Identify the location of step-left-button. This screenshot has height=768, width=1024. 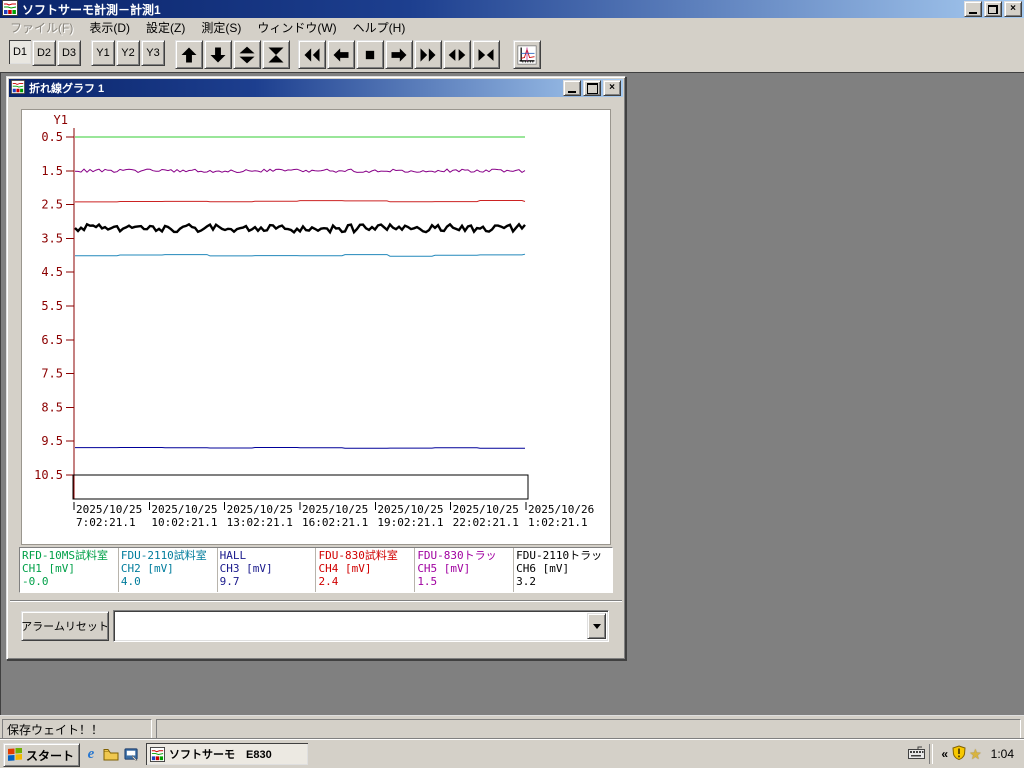
(341, 54).